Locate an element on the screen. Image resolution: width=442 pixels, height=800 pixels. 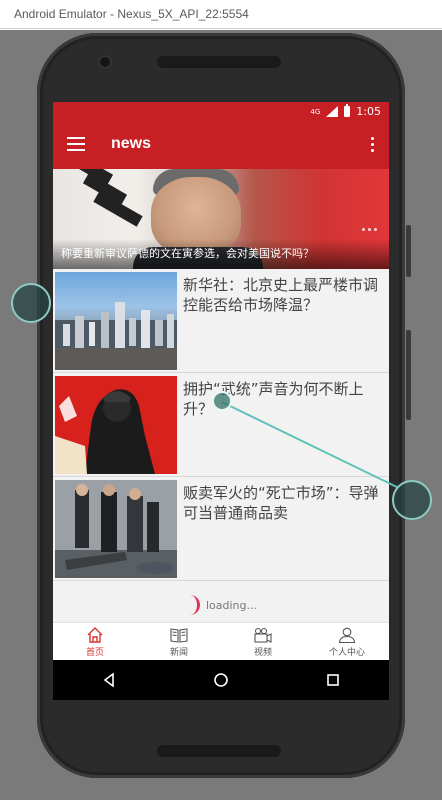
tab-profile-label: 个人中心 is located at coordinates (346, 652).